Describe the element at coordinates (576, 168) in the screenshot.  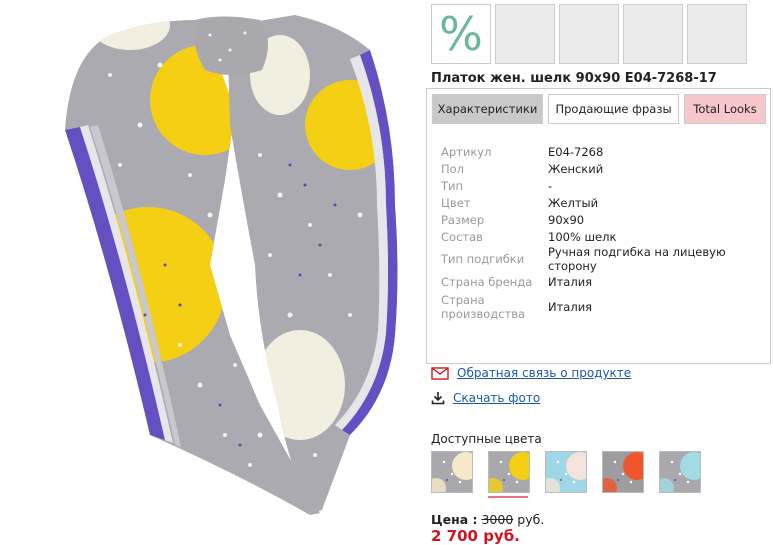
I see `spec-value: Женский` at that location.